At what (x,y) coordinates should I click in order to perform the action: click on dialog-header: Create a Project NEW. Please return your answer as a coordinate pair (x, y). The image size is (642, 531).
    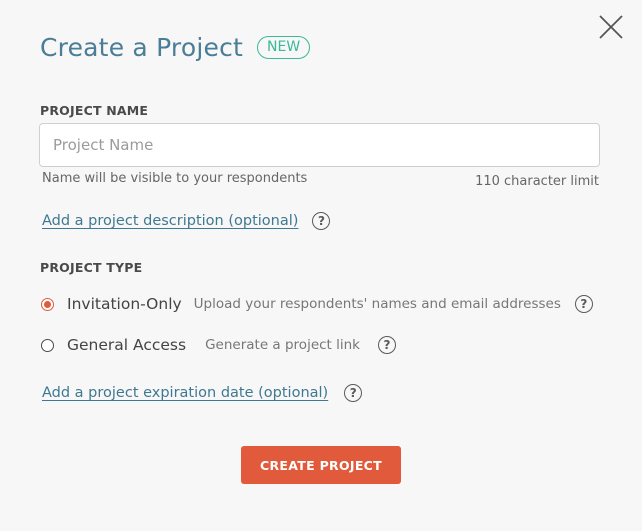
    Looking at the image, I should click on (175, 47).